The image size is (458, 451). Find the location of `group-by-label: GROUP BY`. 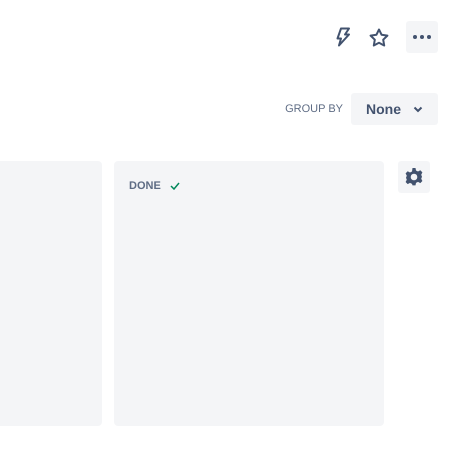

group-by-label: GROUP BY is located at coordinates (314, 109).